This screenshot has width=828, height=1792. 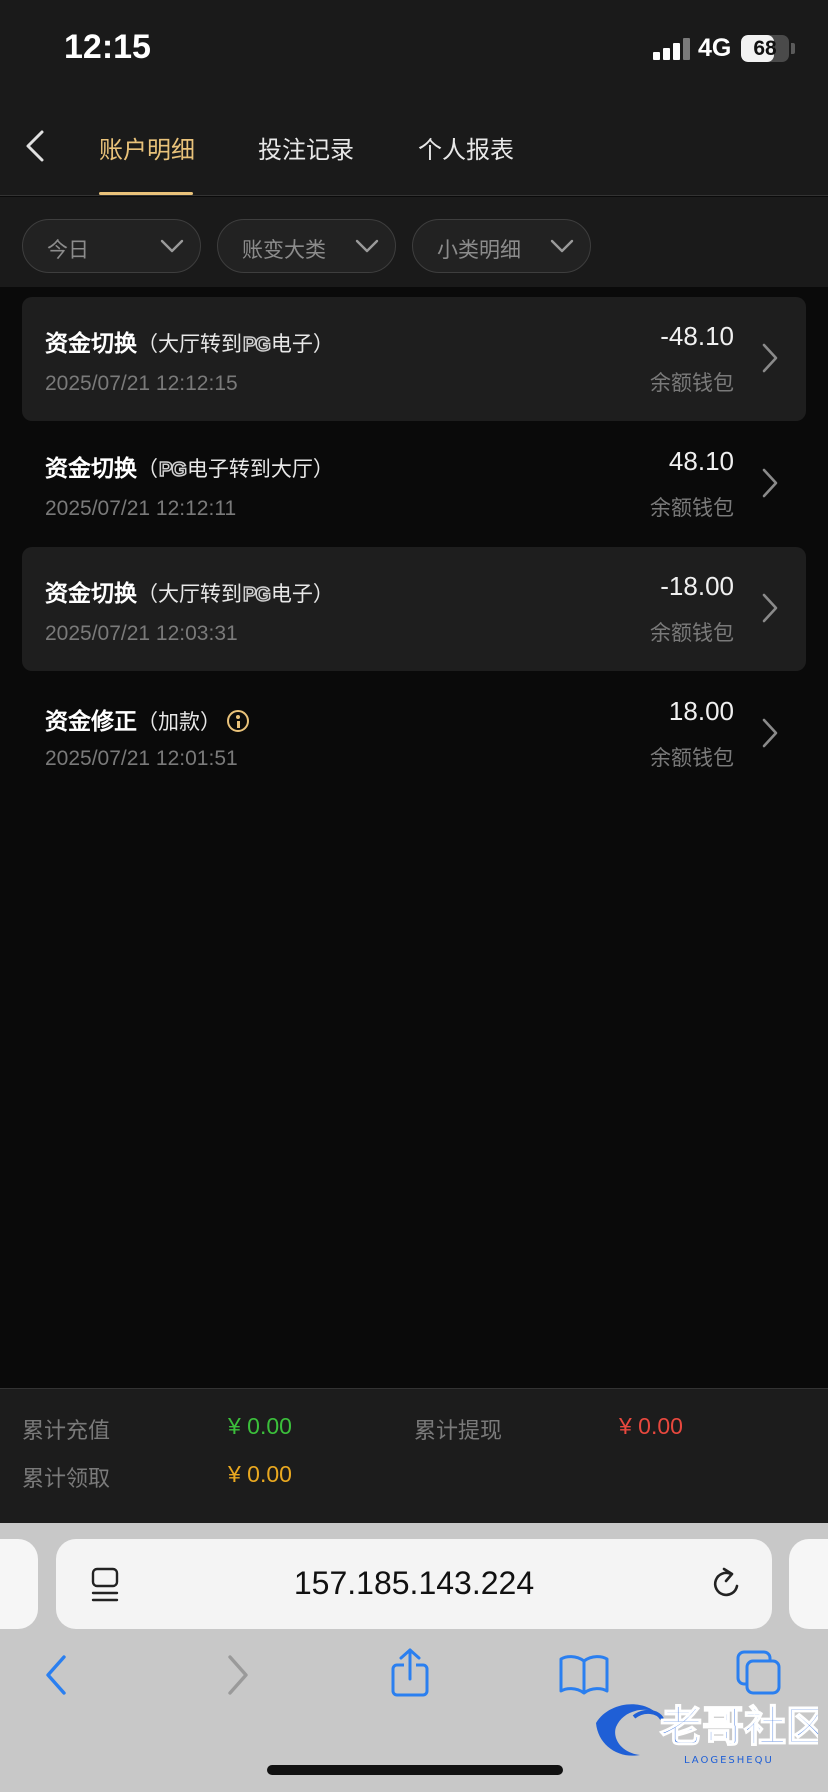 What do you see at coordinates (466, 147) in the screenshot?
I see `tab-personal-report: 个人报表` at bounding box center [466, 147].